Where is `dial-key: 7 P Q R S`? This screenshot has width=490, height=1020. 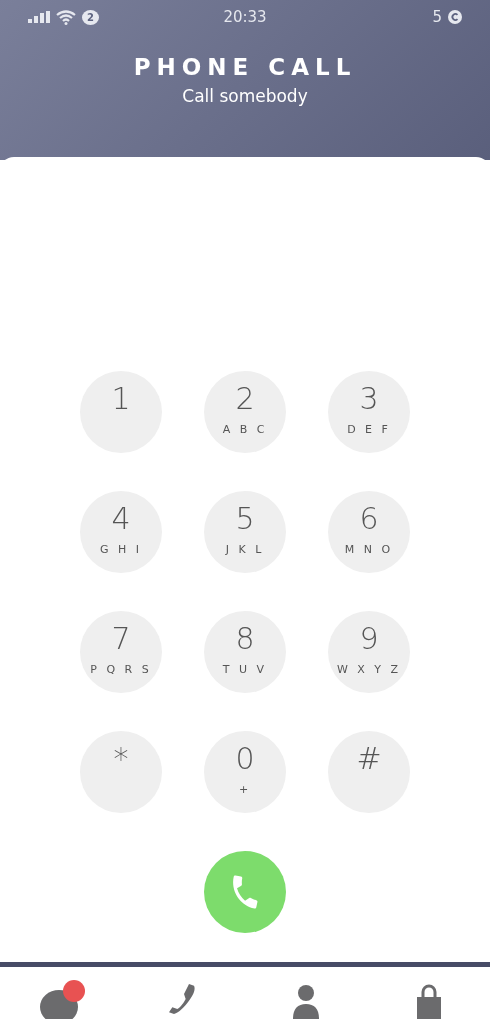
dial-key: 7 P Q R S is located at coordinates (121, 652).